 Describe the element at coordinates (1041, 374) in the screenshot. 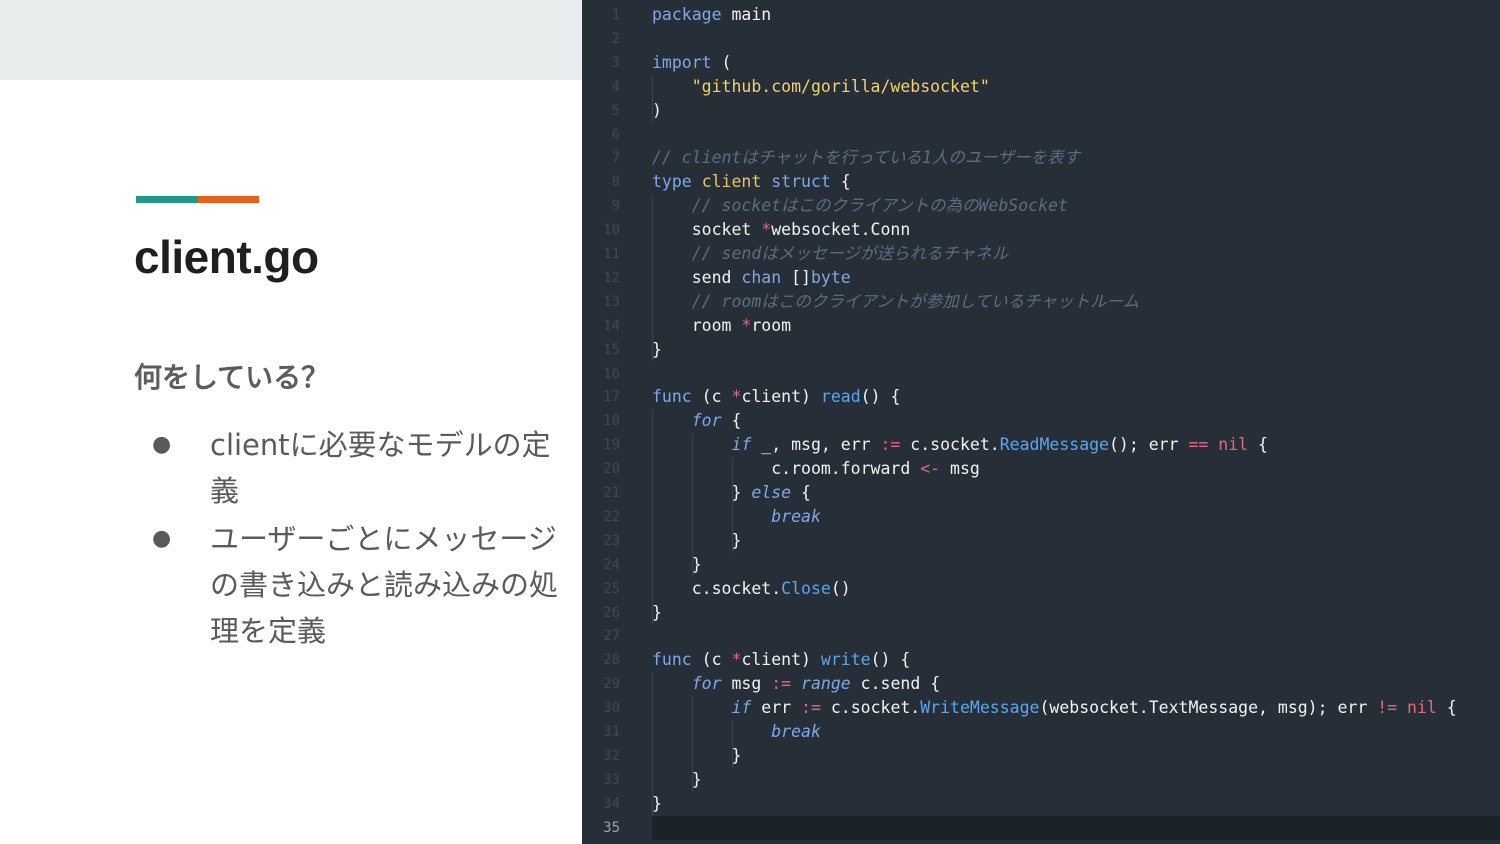

I see `code-line: 16` at that location.